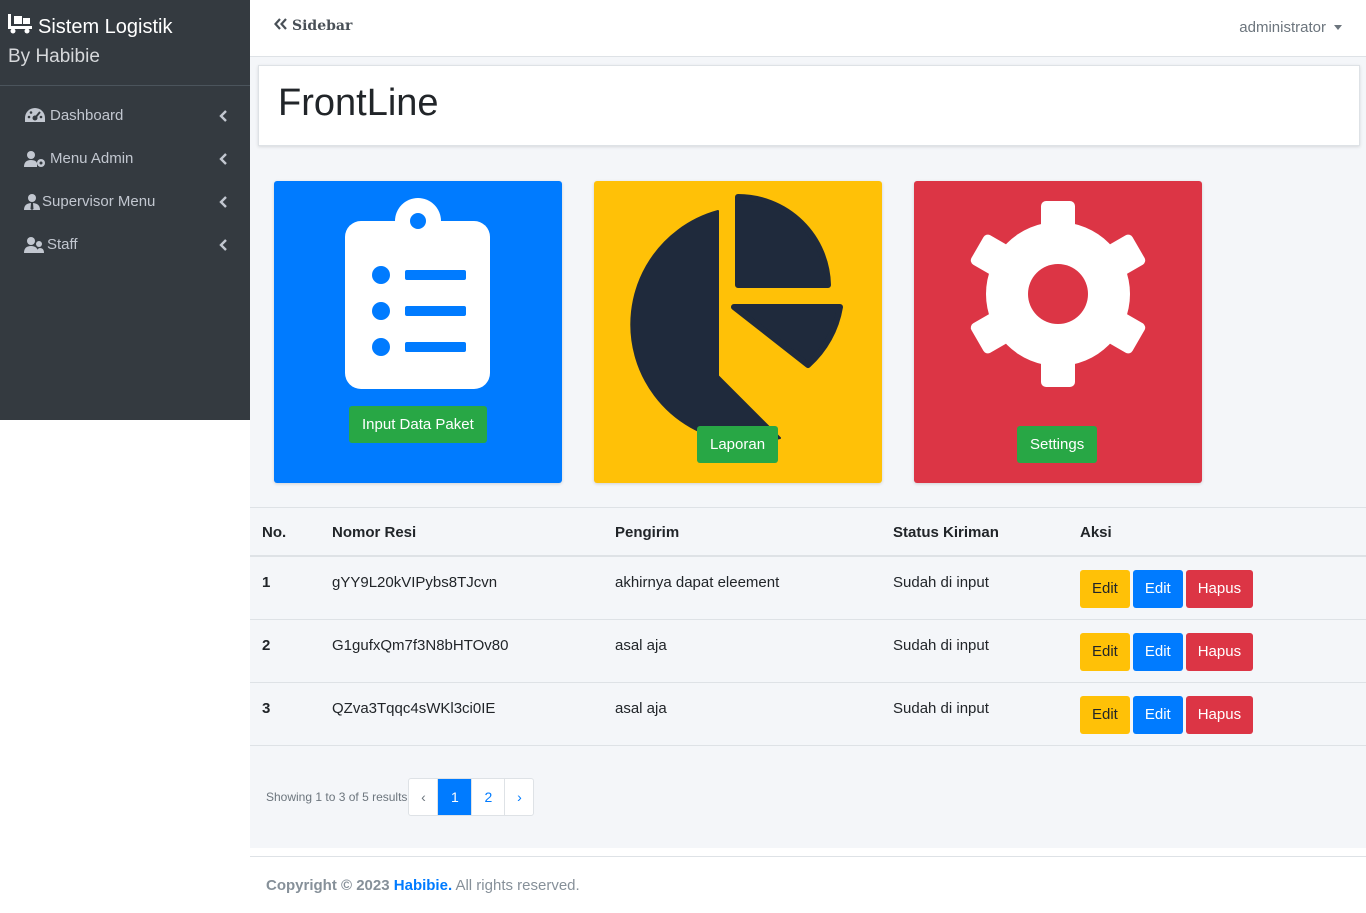  I want to click on row-number: 2, so click(266, 645).